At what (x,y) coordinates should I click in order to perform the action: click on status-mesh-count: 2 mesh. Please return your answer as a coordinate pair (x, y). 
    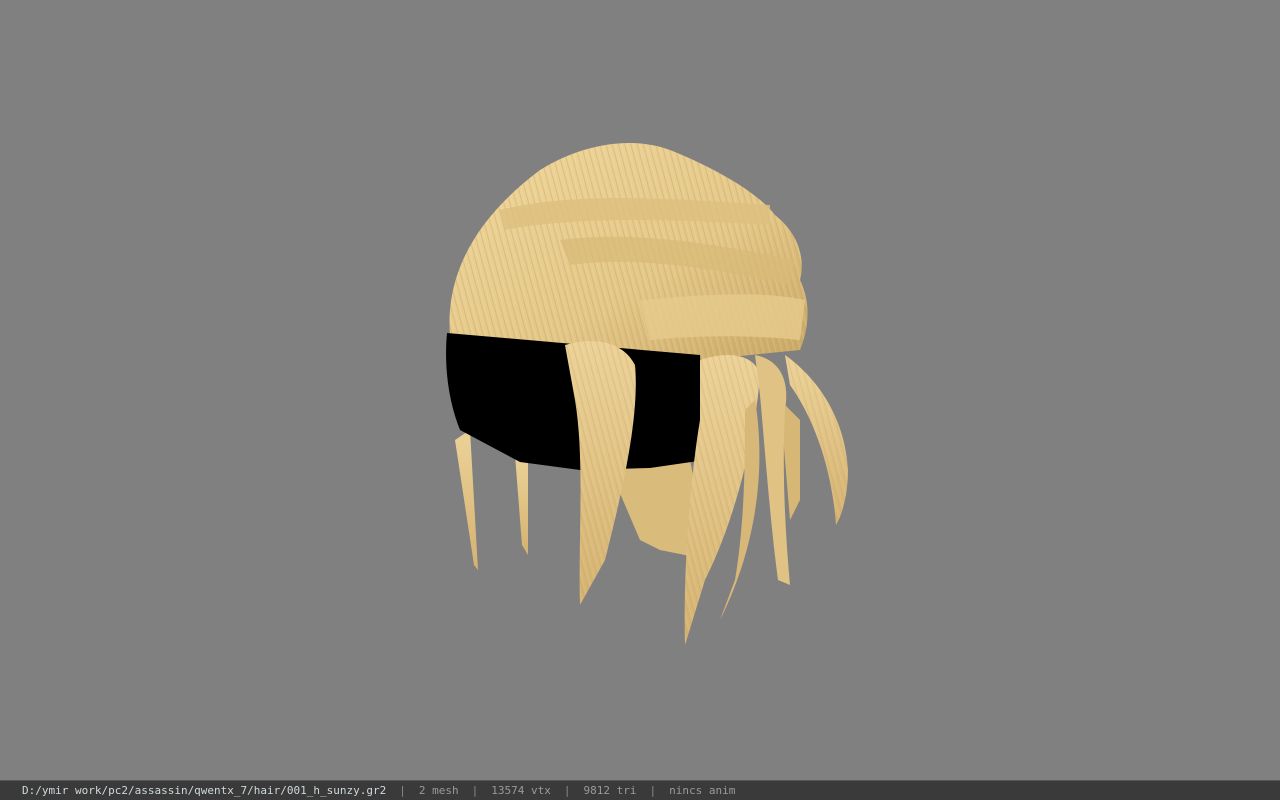
    Looking at the image, I should click on (438, 790).